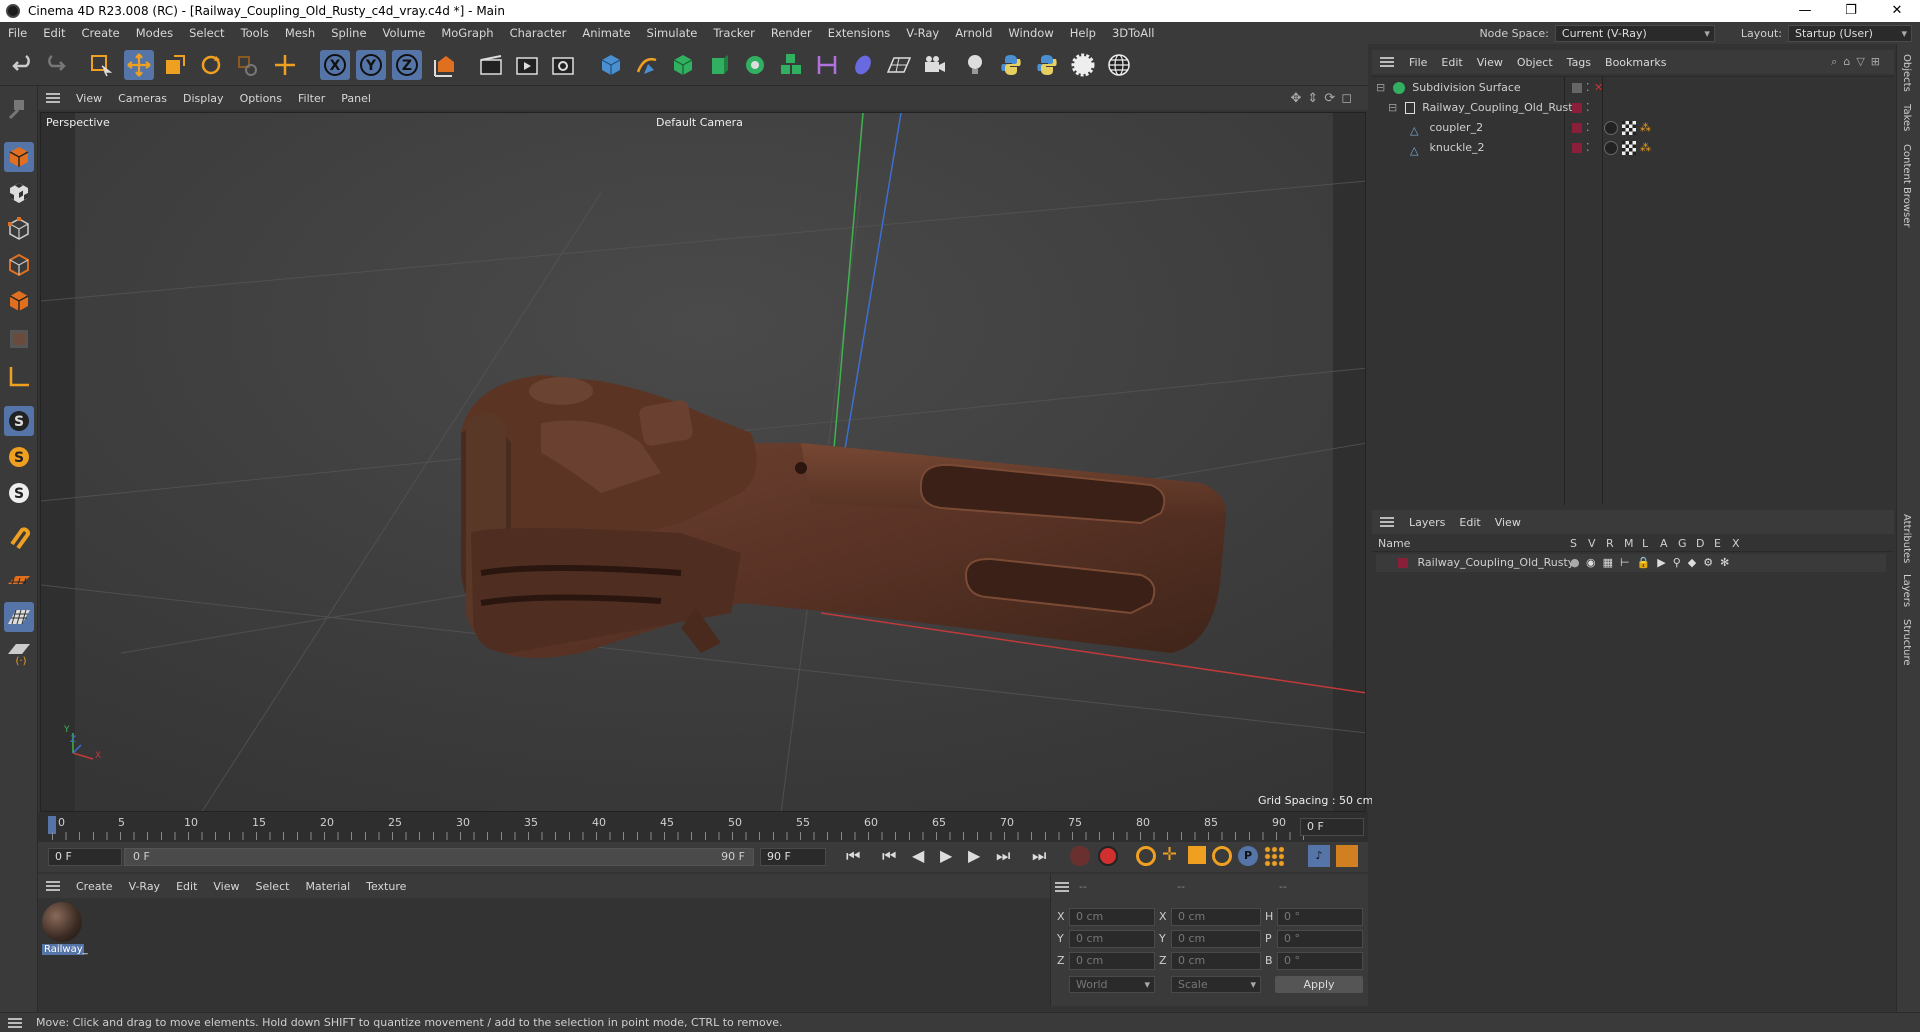 This screenshot has width=1920, height=1032. I want to click on texture-mode-button, so click(19, 193).